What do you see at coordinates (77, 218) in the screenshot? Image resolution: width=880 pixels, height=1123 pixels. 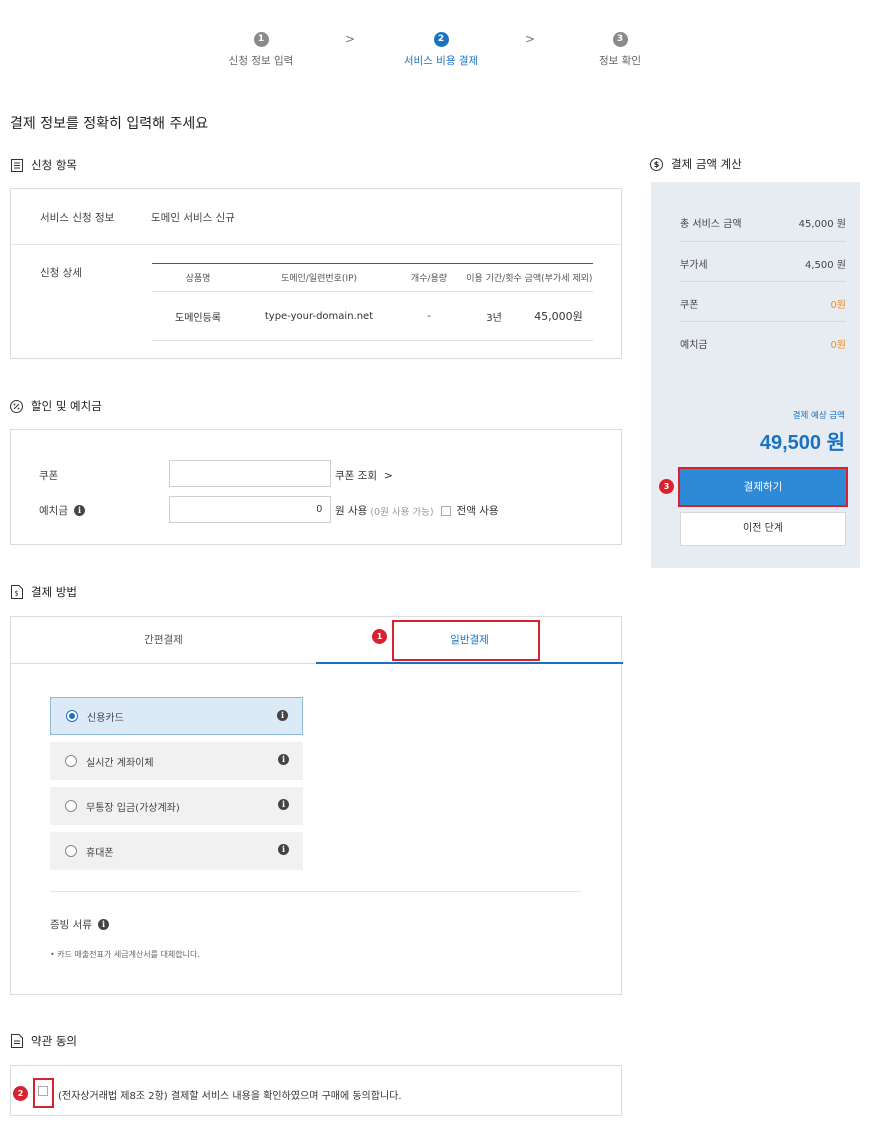 I see `service-info-label: 서비스 신청 정보` at bounding box center [77, 218].